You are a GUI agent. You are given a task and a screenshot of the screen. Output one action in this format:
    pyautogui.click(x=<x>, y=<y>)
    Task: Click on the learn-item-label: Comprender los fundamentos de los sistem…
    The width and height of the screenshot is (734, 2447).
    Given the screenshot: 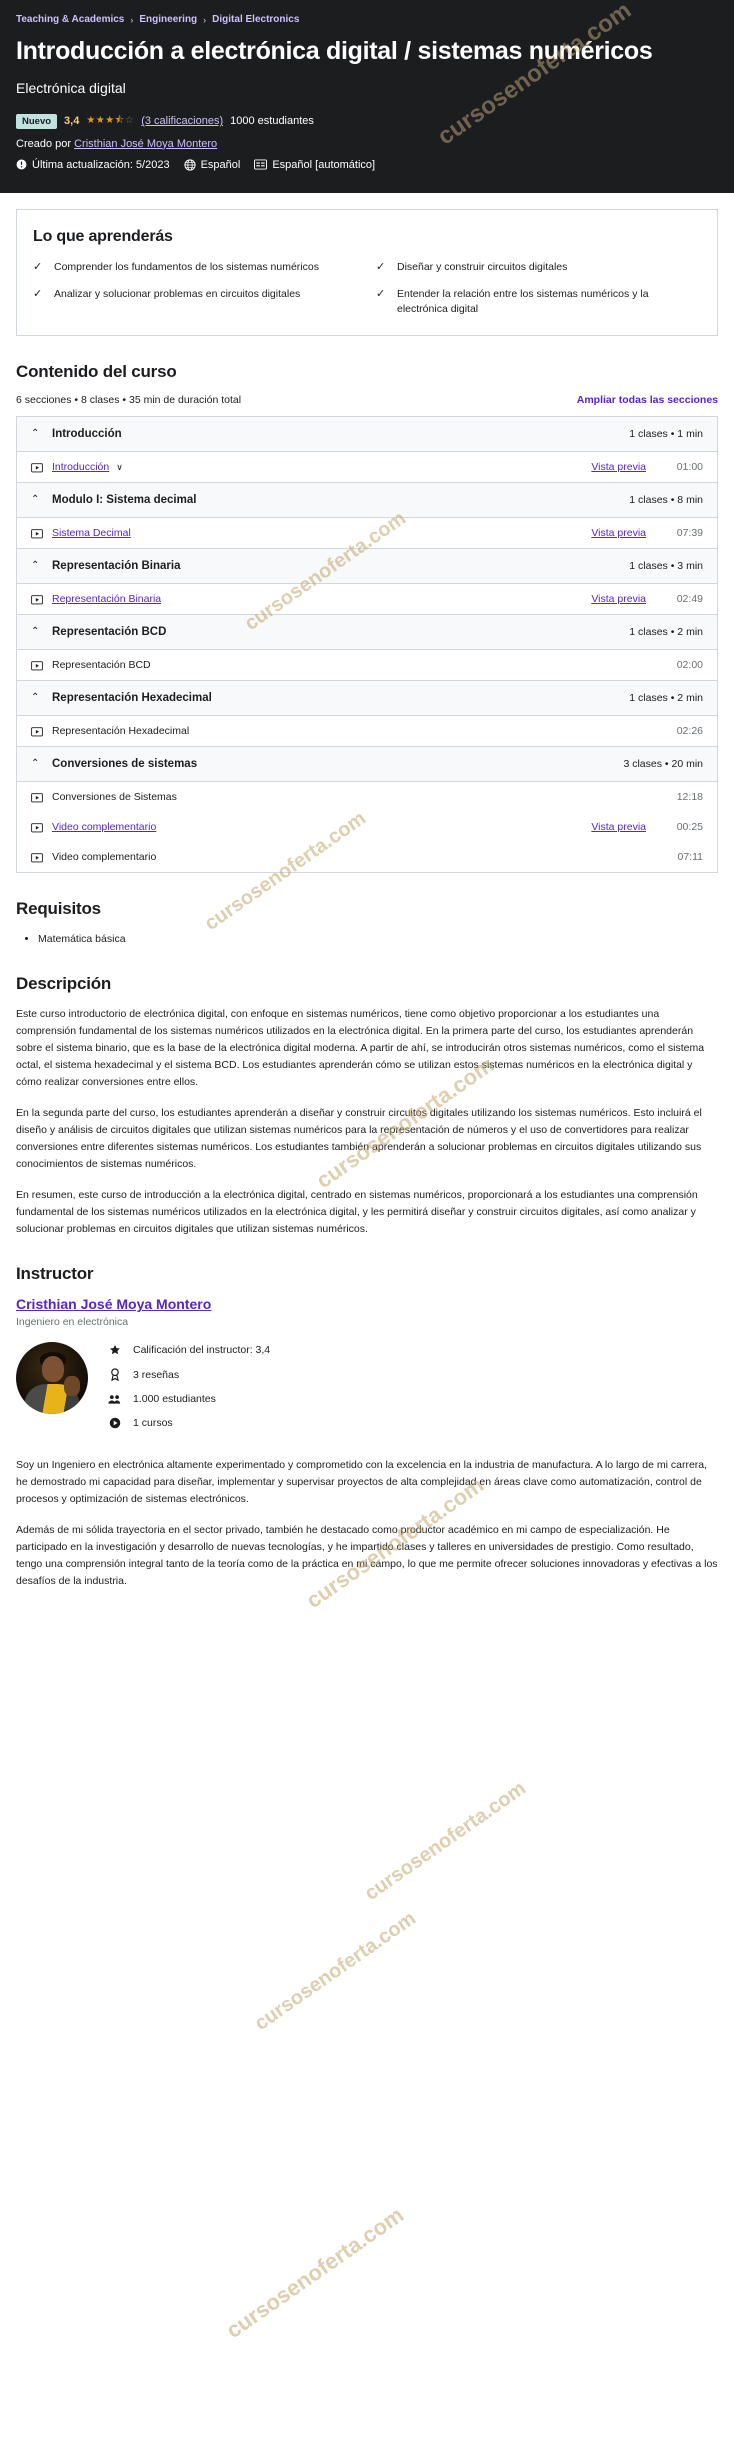 What is the action you would take?
    pyautogui.click(x=186, y=266)
    